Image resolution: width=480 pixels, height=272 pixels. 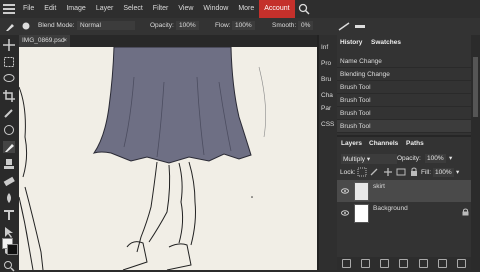 What do you see at coordinates (9, 181) in the screenshot?
I see `eraser-tool-icon` at bounding box center [9, 181].